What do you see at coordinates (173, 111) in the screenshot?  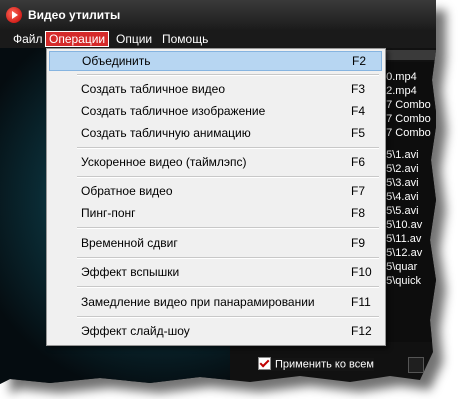 I see `menu-item-label: Создать табличное изображение` at bounding box center [173, 111].